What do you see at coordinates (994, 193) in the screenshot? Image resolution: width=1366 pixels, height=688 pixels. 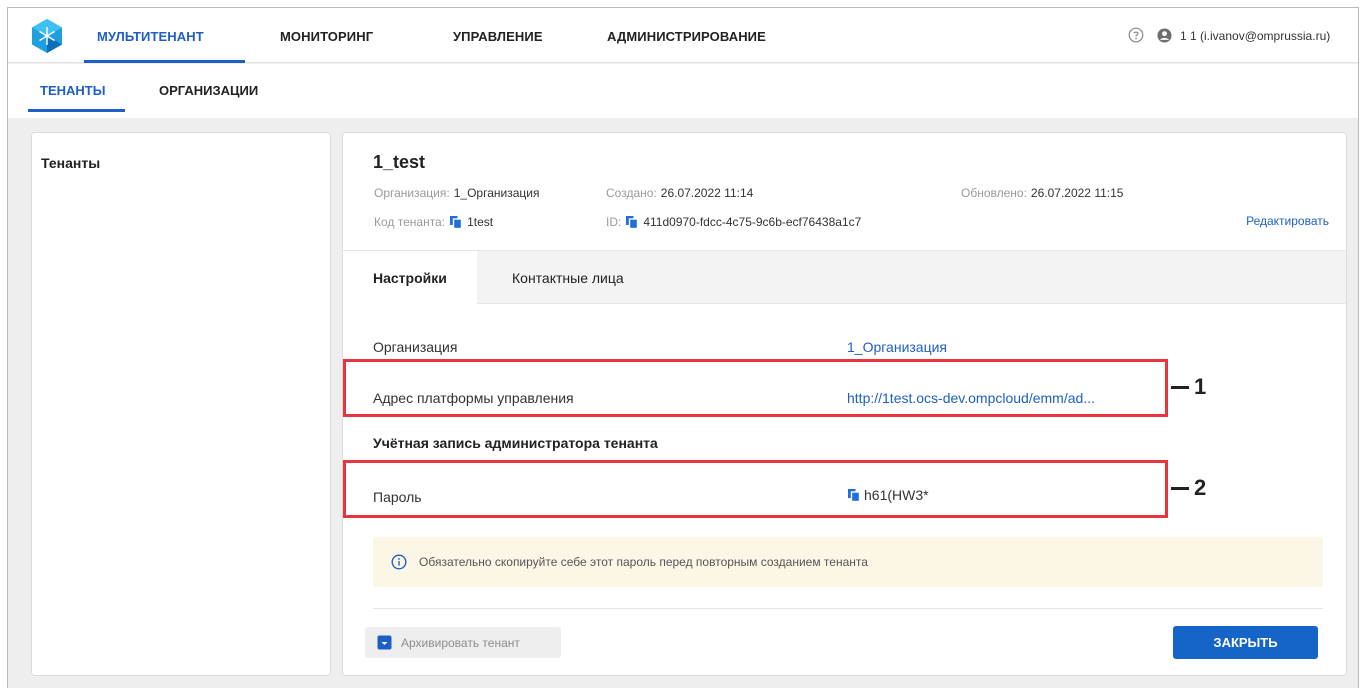 I see `meta-updated-label: Обновлено:` at bounding box center [994, 193].